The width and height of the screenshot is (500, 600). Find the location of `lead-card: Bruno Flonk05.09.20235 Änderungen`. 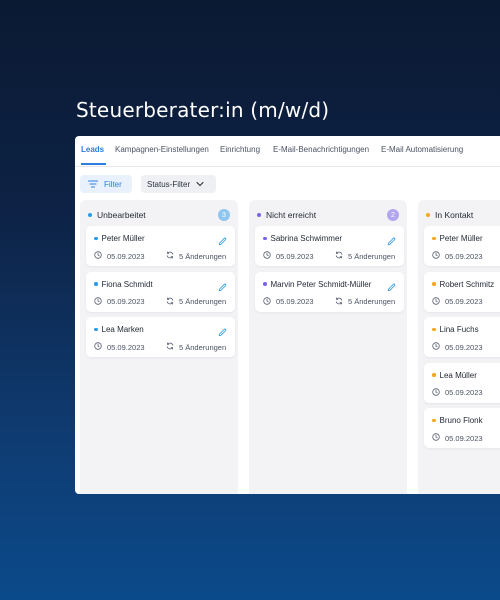

lead-card: Bruno Flonk05.09.20235 Änderungen is located at coordinates (462, 428).